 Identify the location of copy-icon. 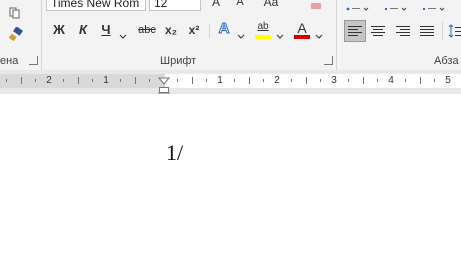
(15, 12).